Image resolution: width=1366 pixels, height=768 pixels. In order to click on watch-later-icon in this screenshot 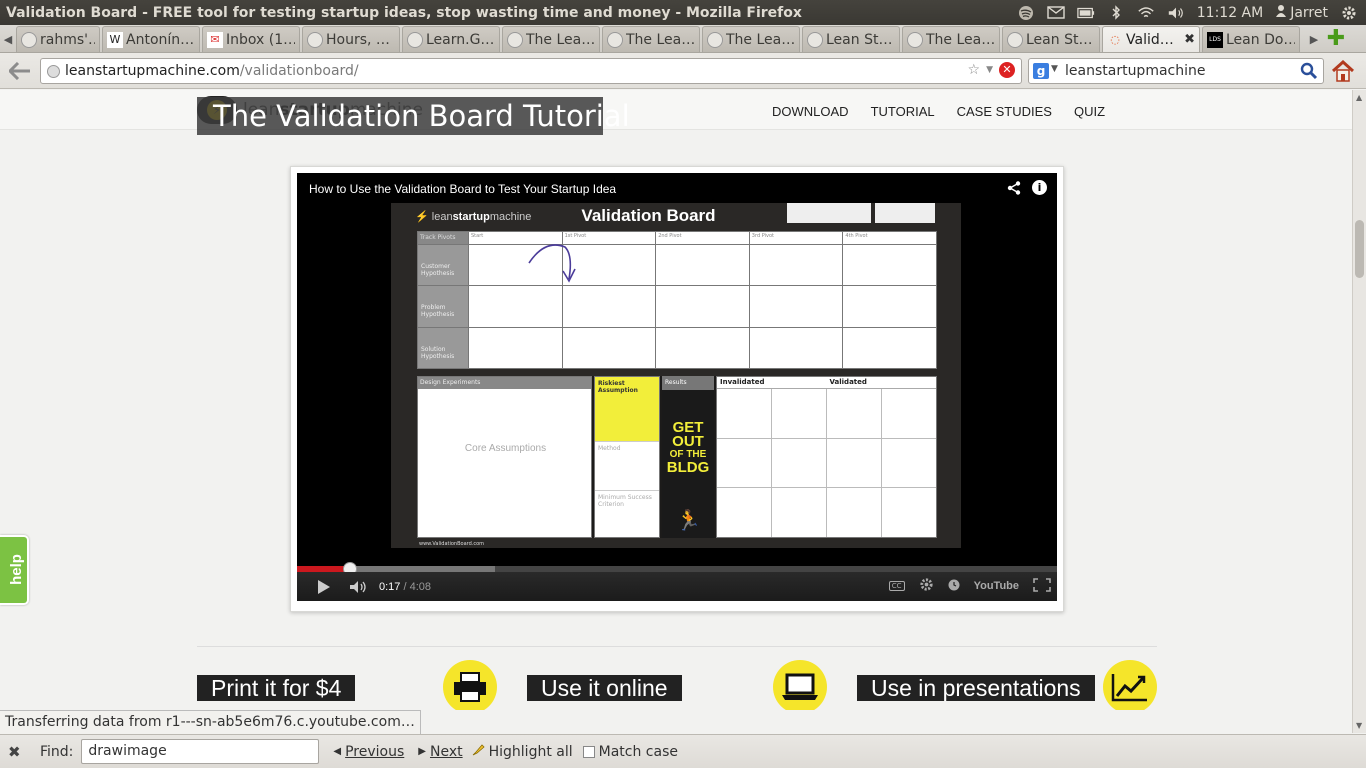, I will do `click(954, 586)`.